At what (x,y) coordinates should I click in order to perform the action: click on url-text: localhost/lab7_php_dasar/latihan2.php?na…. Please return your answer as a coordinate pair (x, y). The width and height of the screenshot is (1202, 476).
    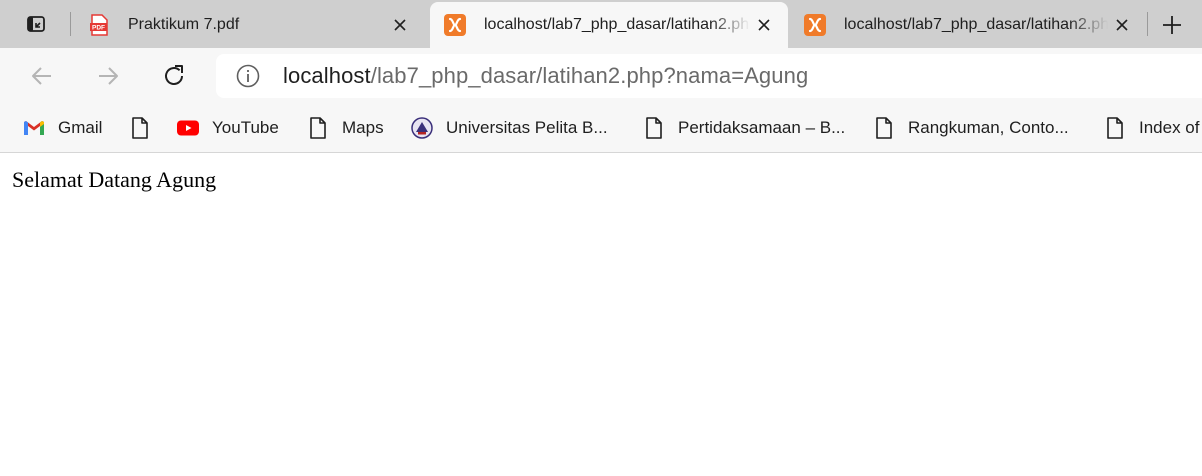
    Looking at the image, I should click on (545, 76).